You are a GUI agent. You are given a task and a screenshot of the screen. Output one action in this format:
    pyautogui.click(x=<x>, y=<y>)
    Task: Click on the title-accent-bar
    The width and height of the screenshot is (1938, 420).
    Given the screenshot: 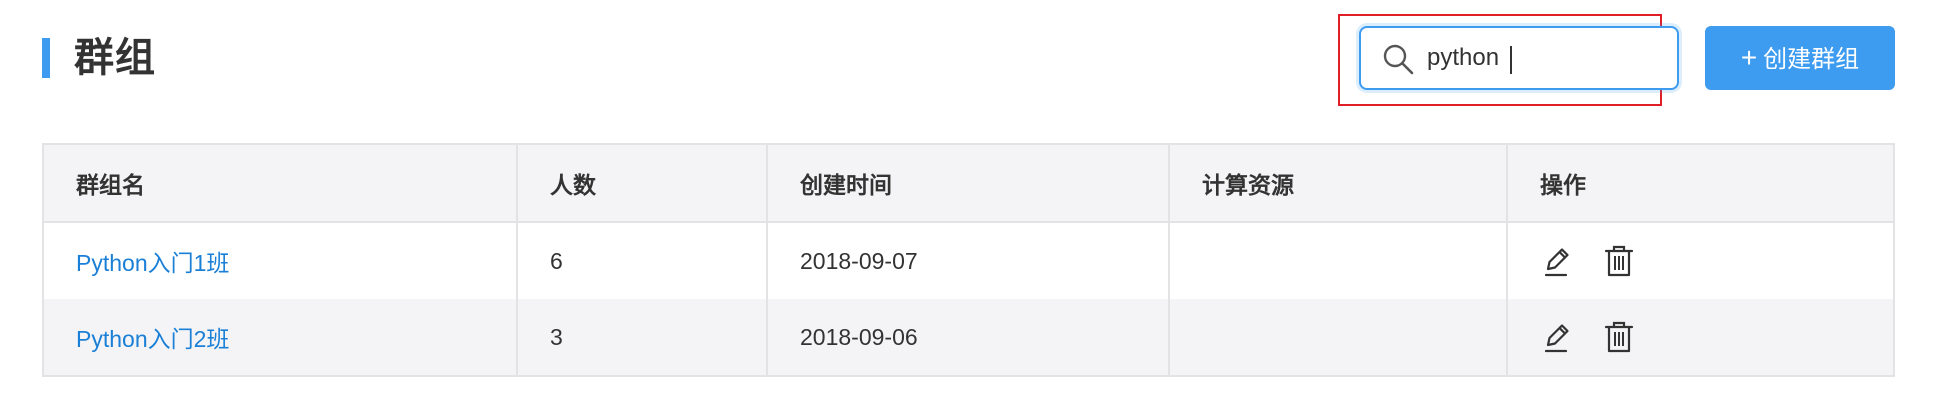 What is the action you would take?
    pyautogui.click(x=46, y=58)
    